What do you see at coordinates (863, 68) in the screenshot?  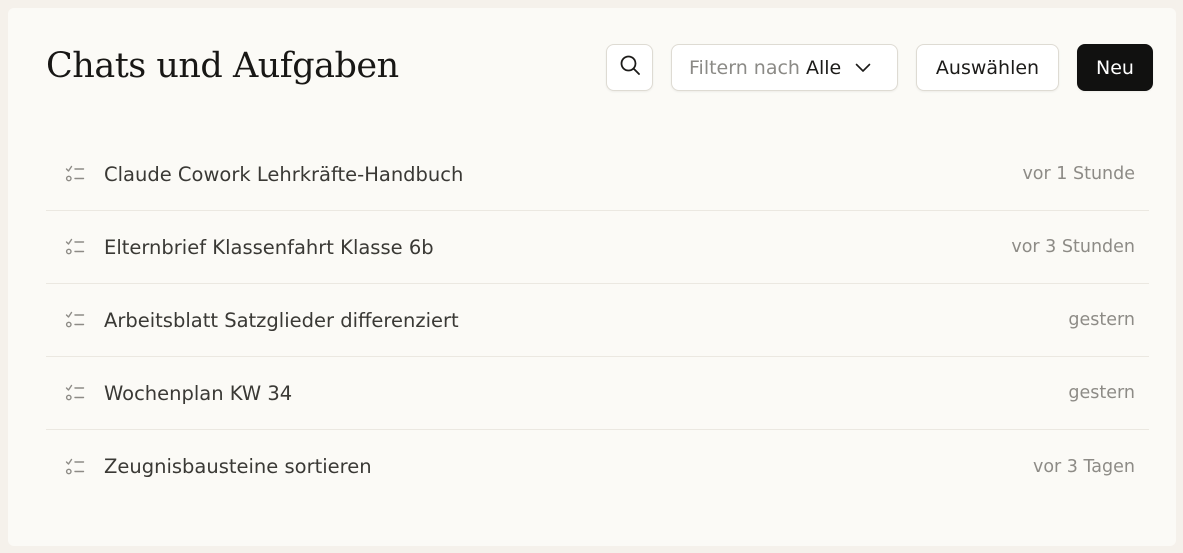 I see `chevron-down-icon` at bounding box center [863, 68].